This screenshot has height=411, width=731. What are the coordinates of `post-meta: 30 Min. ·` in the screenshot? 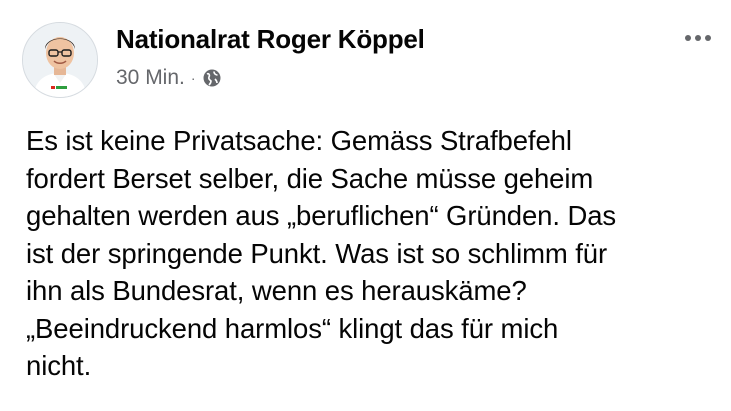 It's located at (169, 78).